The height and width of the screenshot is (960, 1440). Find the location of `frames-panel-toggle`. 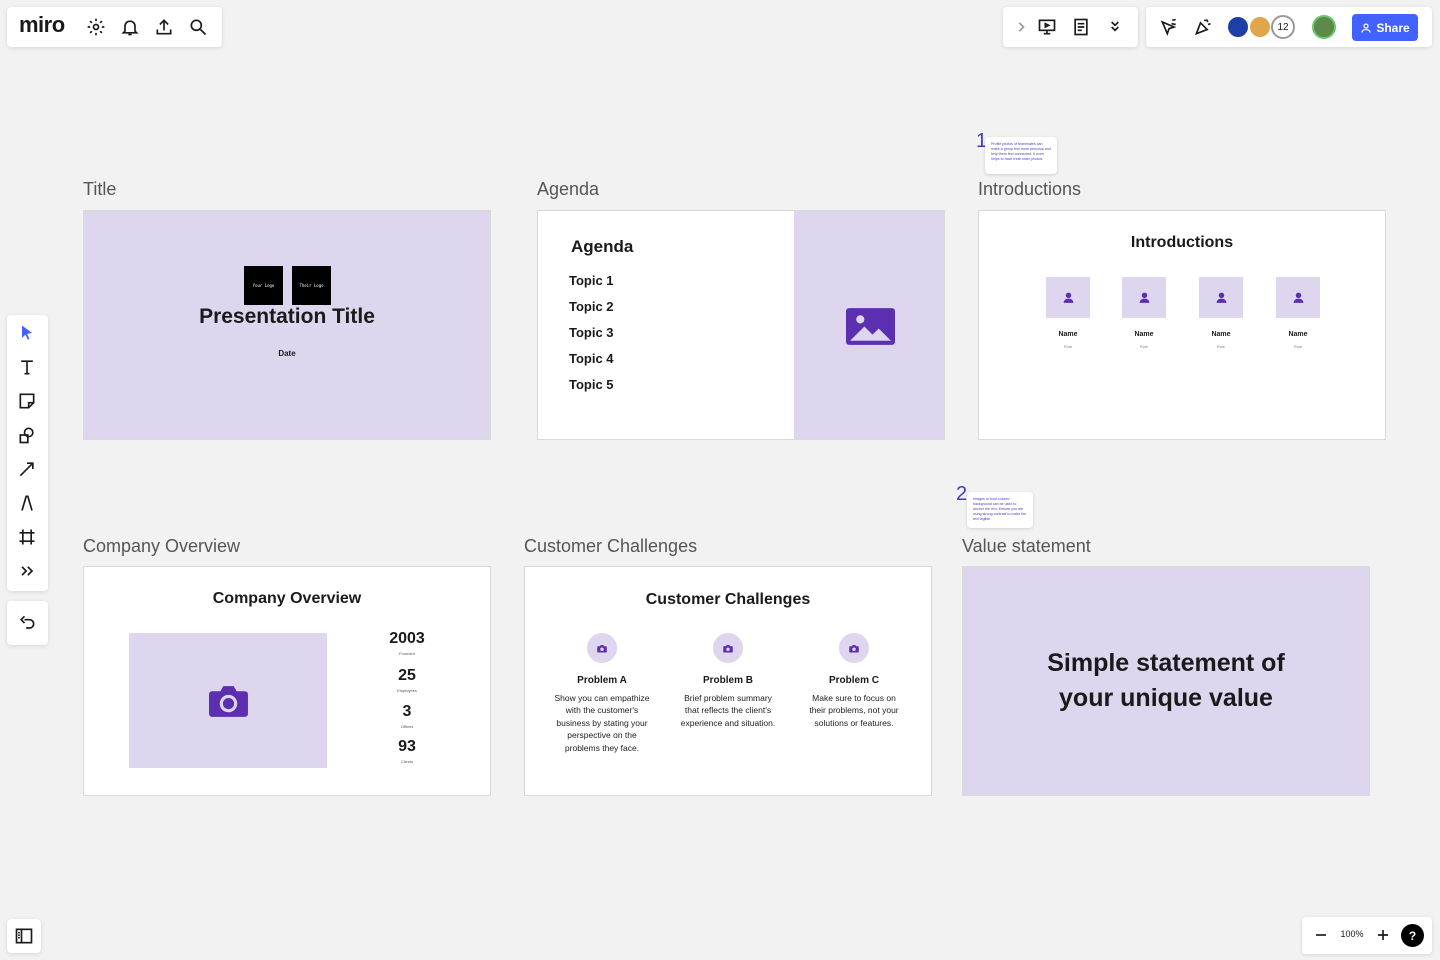

frames-panel-toggle is located at coordinates (24, 936).